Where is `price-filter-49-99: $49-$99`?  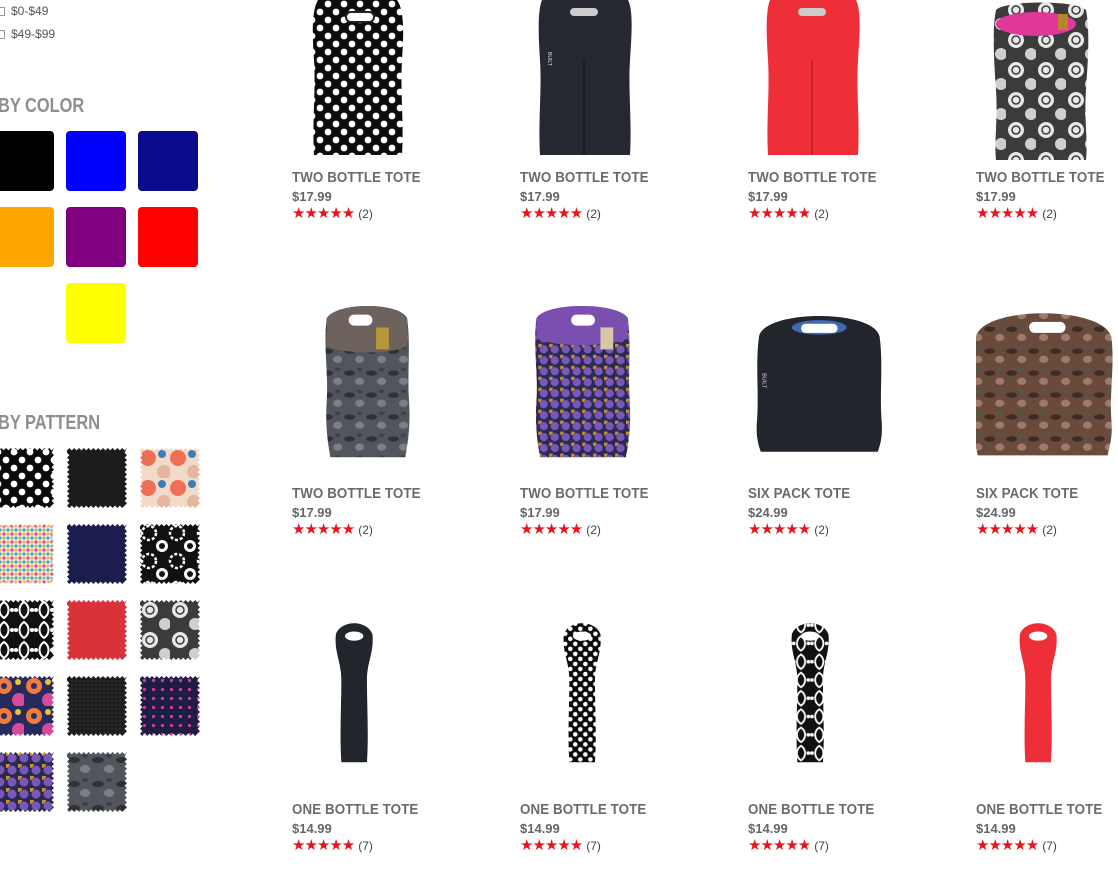 price-filter-49-99: $49-$99 is located at coordinates (27, 34).